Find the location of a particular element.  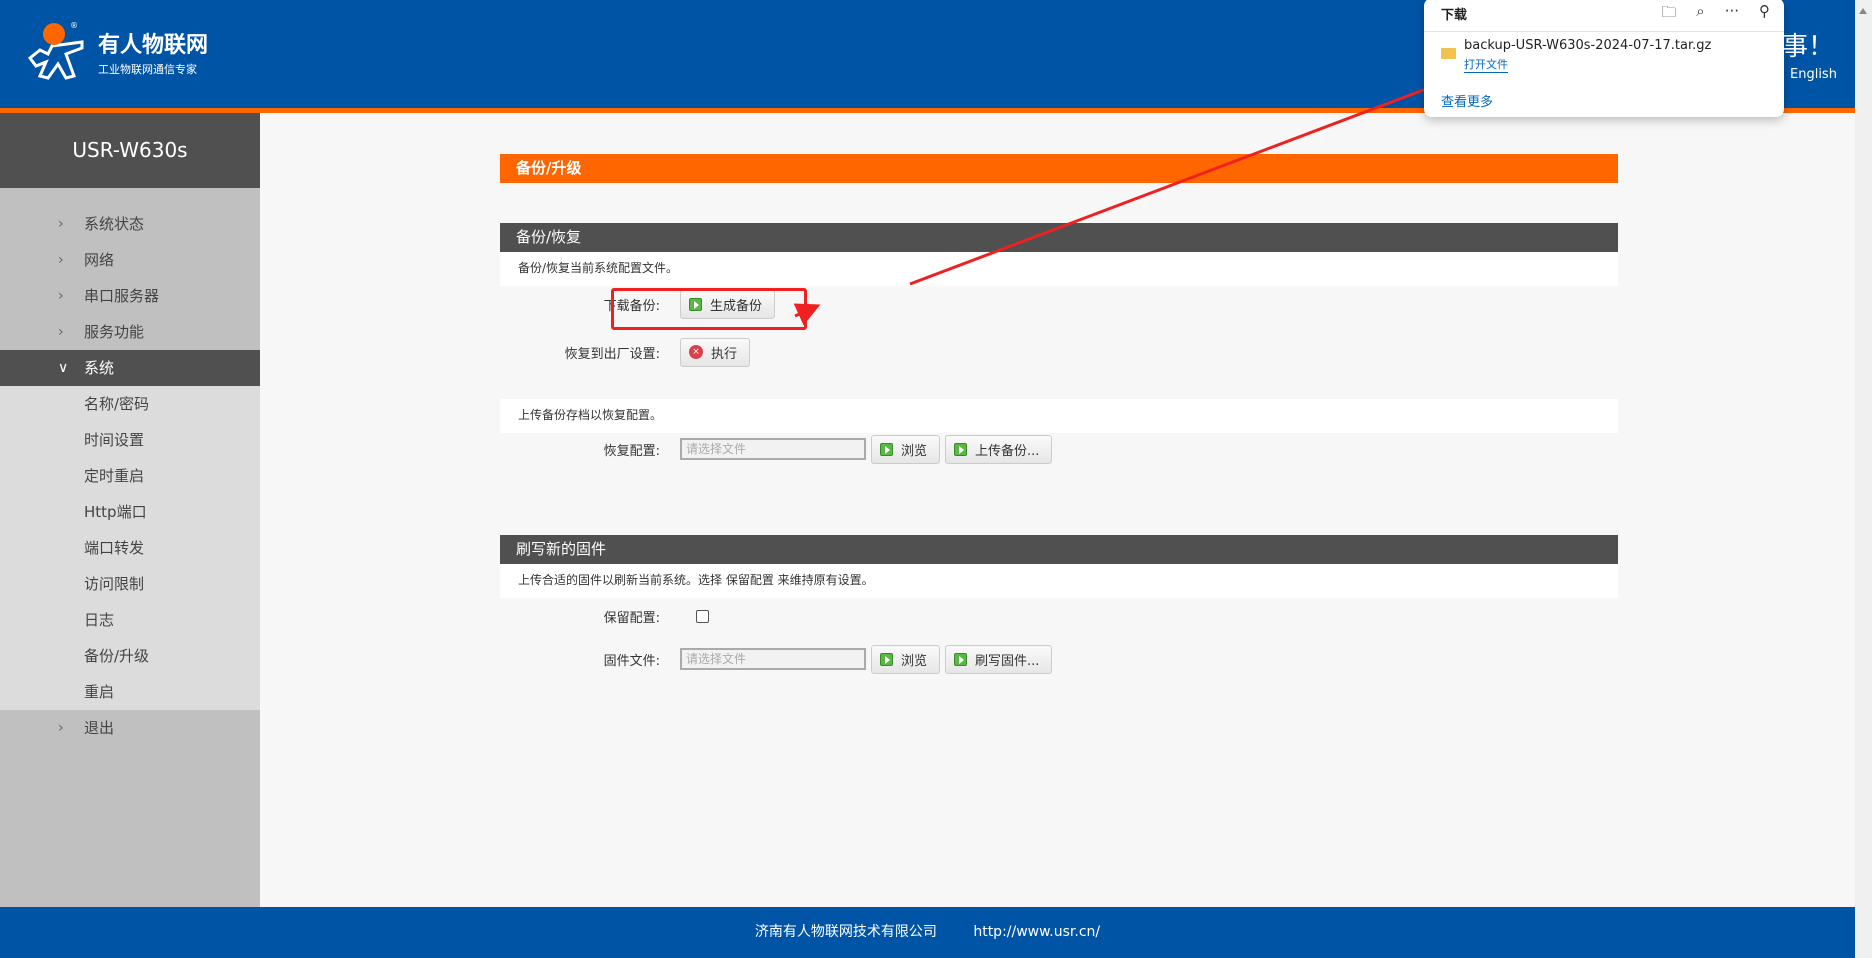

download-filename: backup-USR-W630s-2024-07-17.tar.gz is located at coordinates (1587, 45).